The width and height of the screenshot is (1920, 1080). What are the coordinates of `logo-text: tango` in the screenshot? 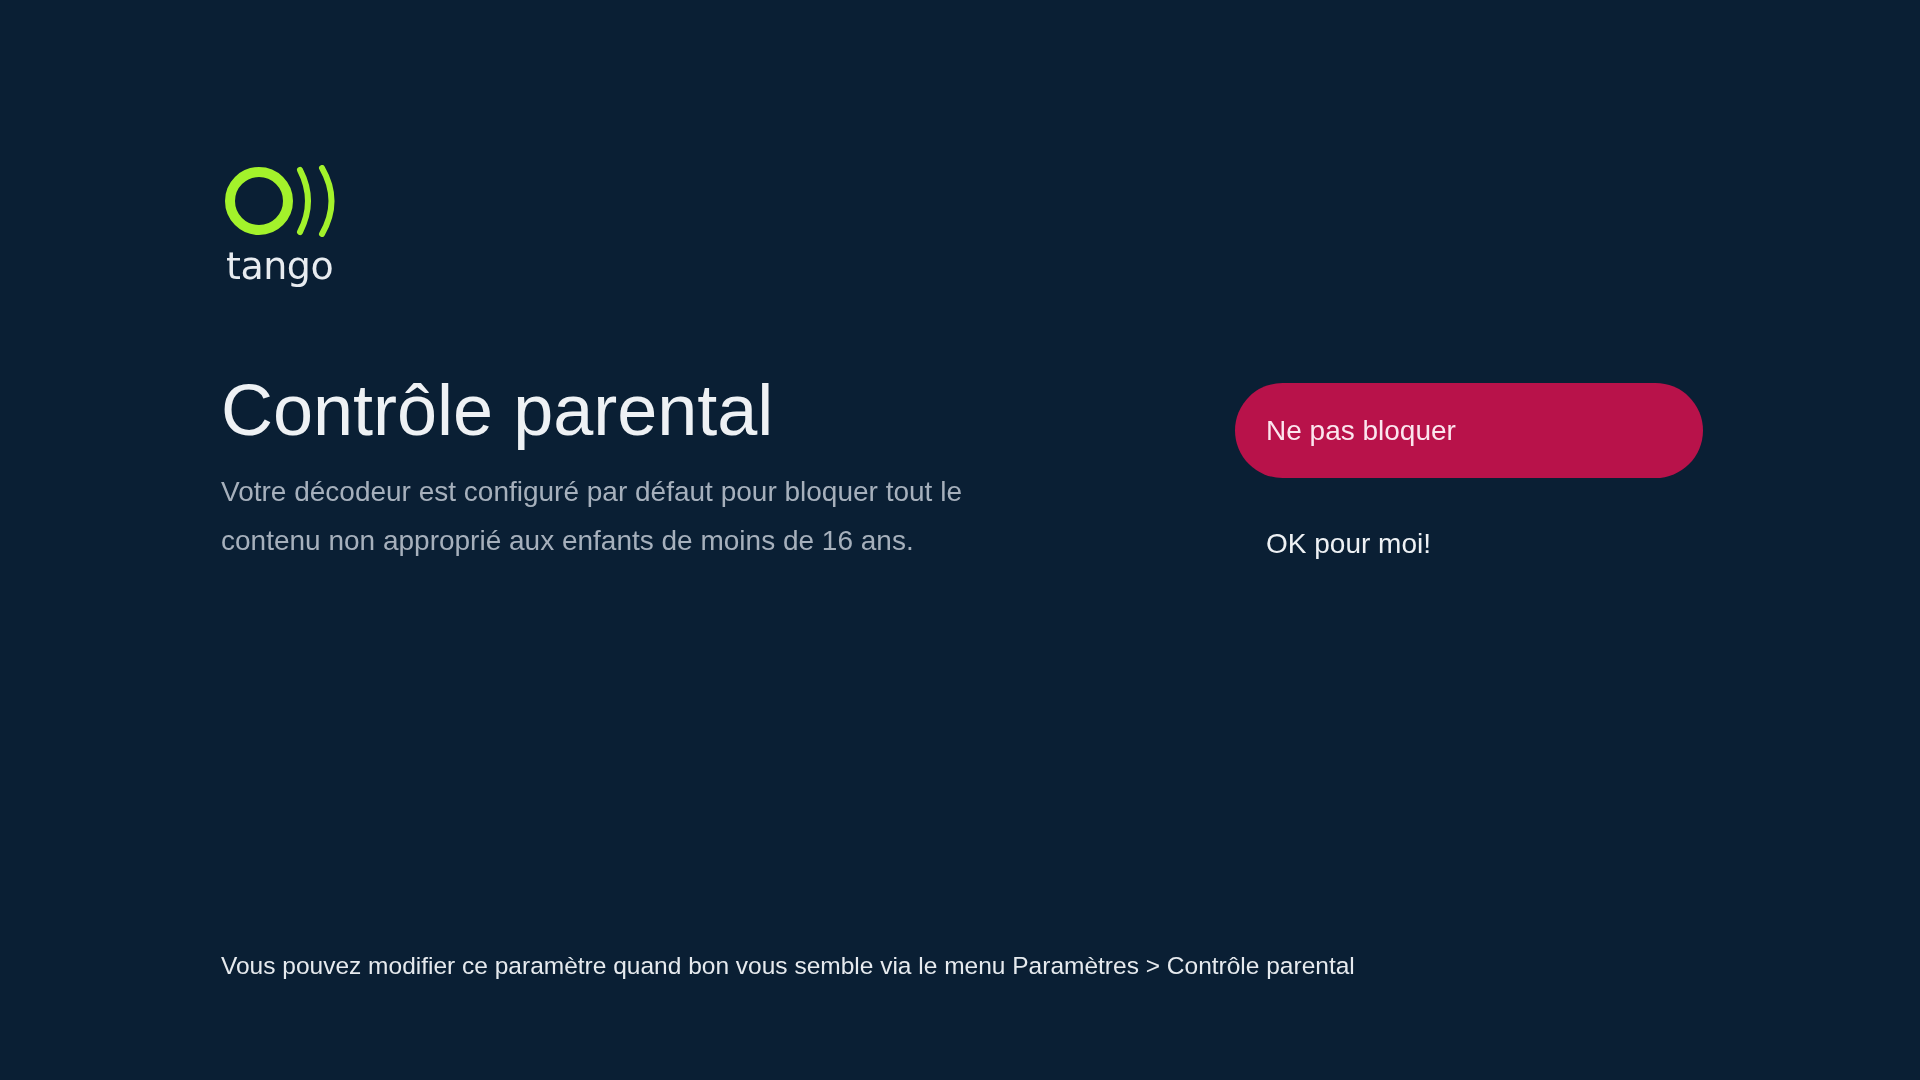 It's located at (280, 266).